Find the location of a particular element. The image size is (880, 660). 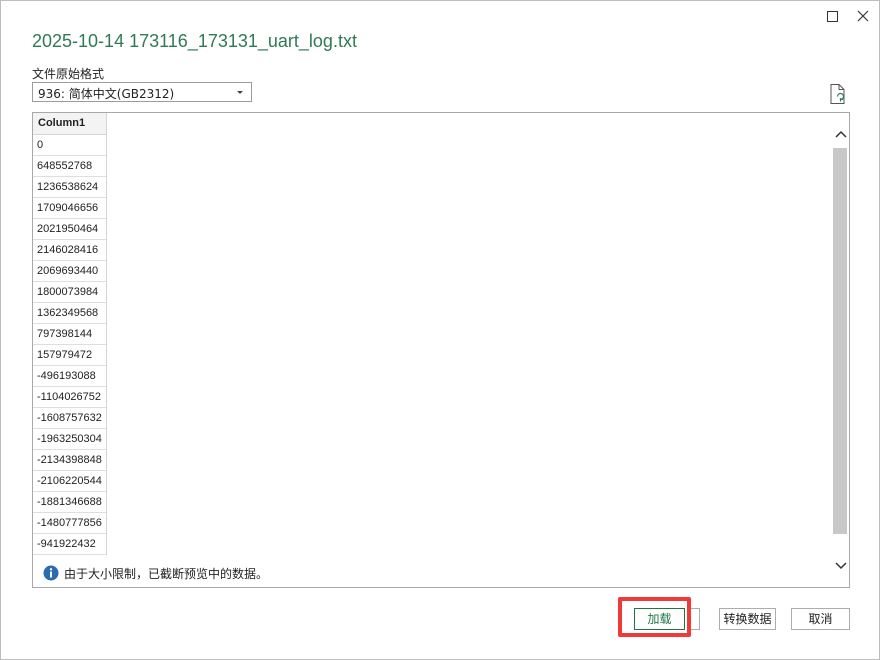

table-row: -2134398848 is located at coordinates (69, 460).